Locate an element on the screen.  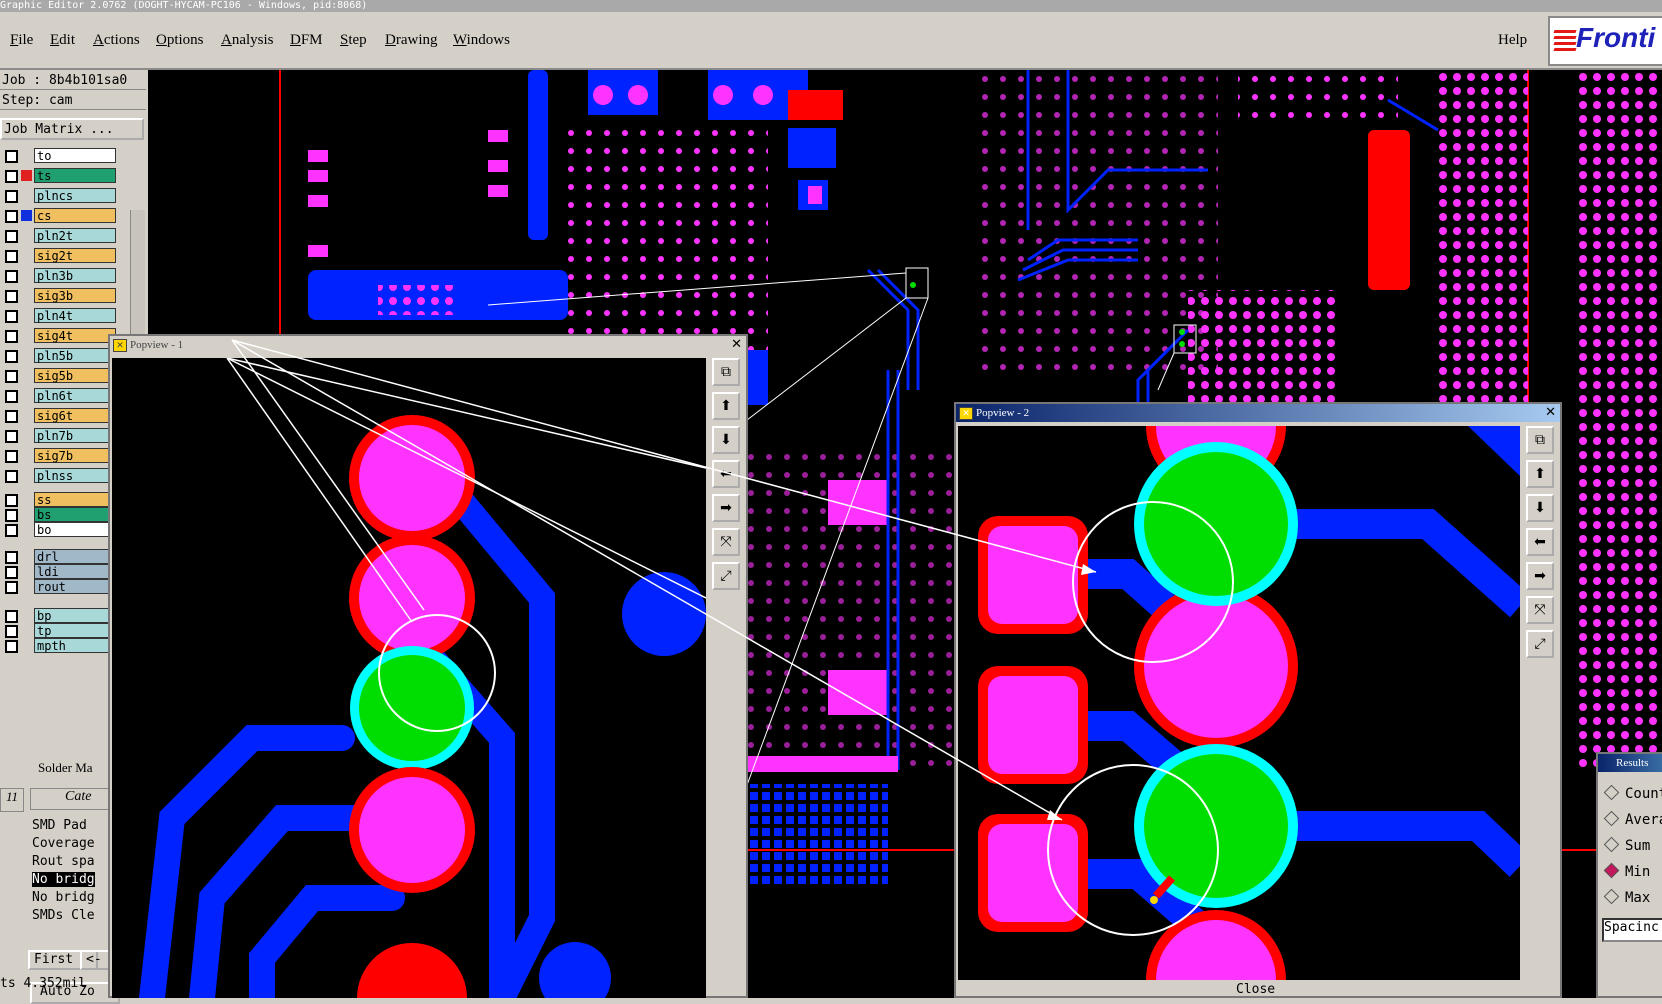
option-min: Min is located at coordinates (1626, 871).